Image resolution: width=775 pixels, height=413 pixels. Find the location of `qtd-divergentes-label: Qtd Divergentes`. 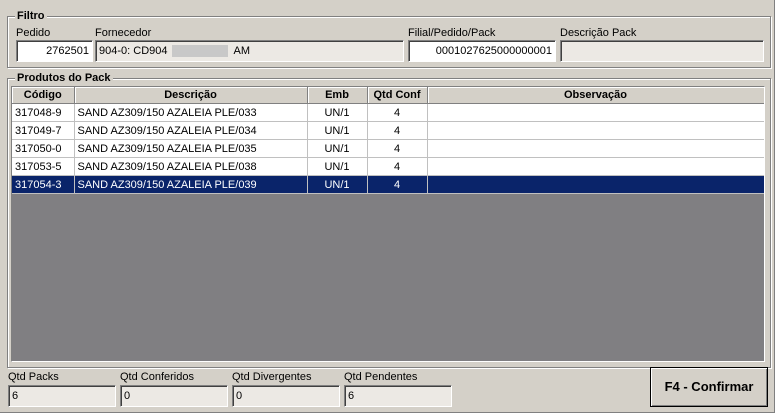

qtd-divergentes-label: Qtd Divergentes is located at coordinates (272, 377).